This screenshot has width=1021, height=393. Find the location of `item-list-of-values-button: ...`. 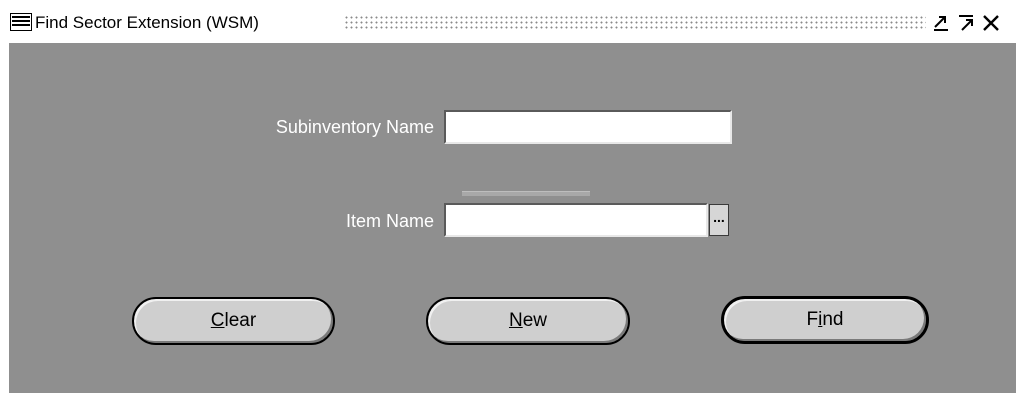

item-list-of-values-button: ... is located at coordinates (719, 220).